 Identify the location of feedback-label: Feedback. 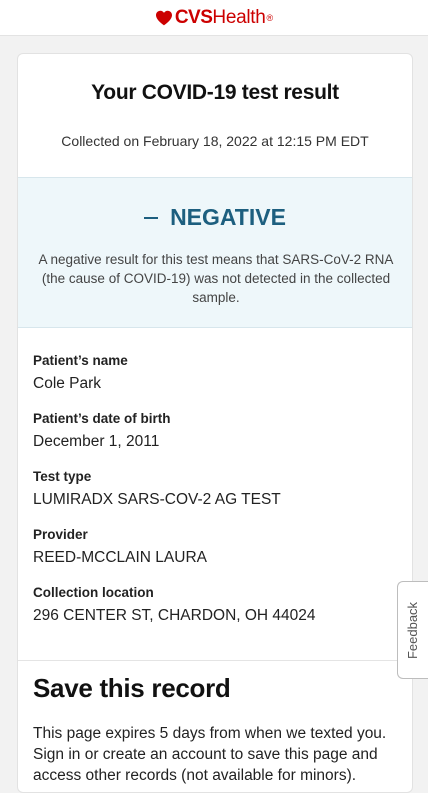
(413, 630).